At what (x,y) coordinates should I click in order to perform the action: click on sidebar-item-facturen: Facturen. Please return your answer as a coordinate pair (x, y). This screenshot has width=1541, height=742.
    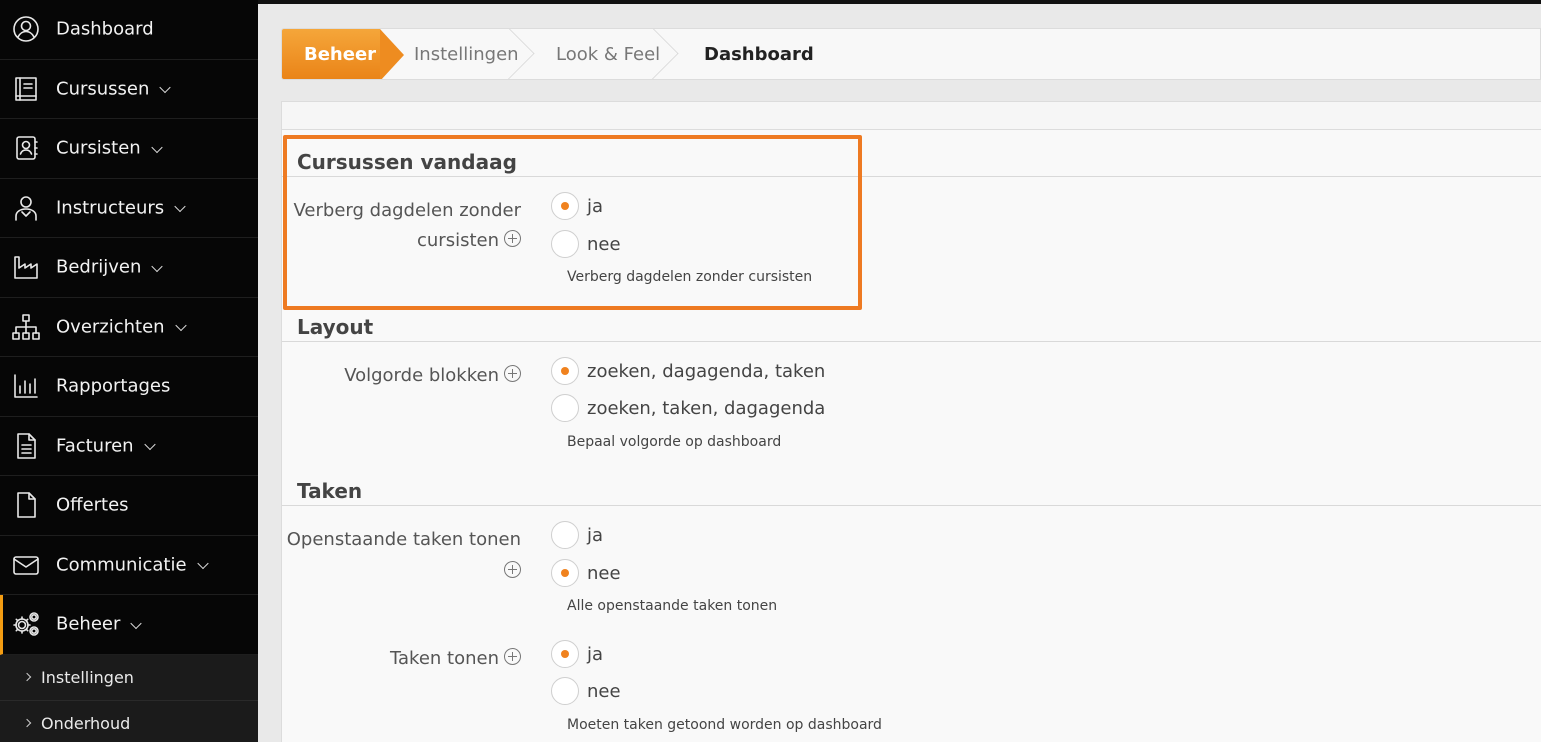
    Looking at the image, I should click on (129, 446).